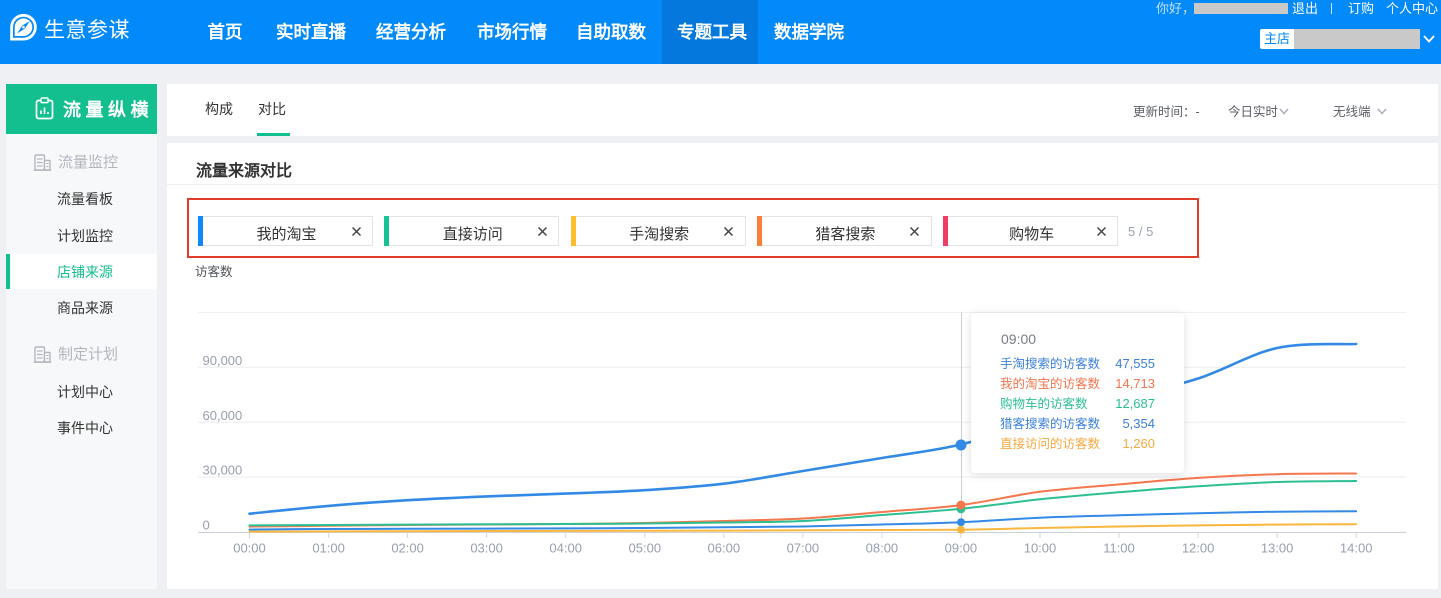 The width and height of the screenshot is (1441, 598). I want to click on svg-text: 00:00, so click(249, 548).